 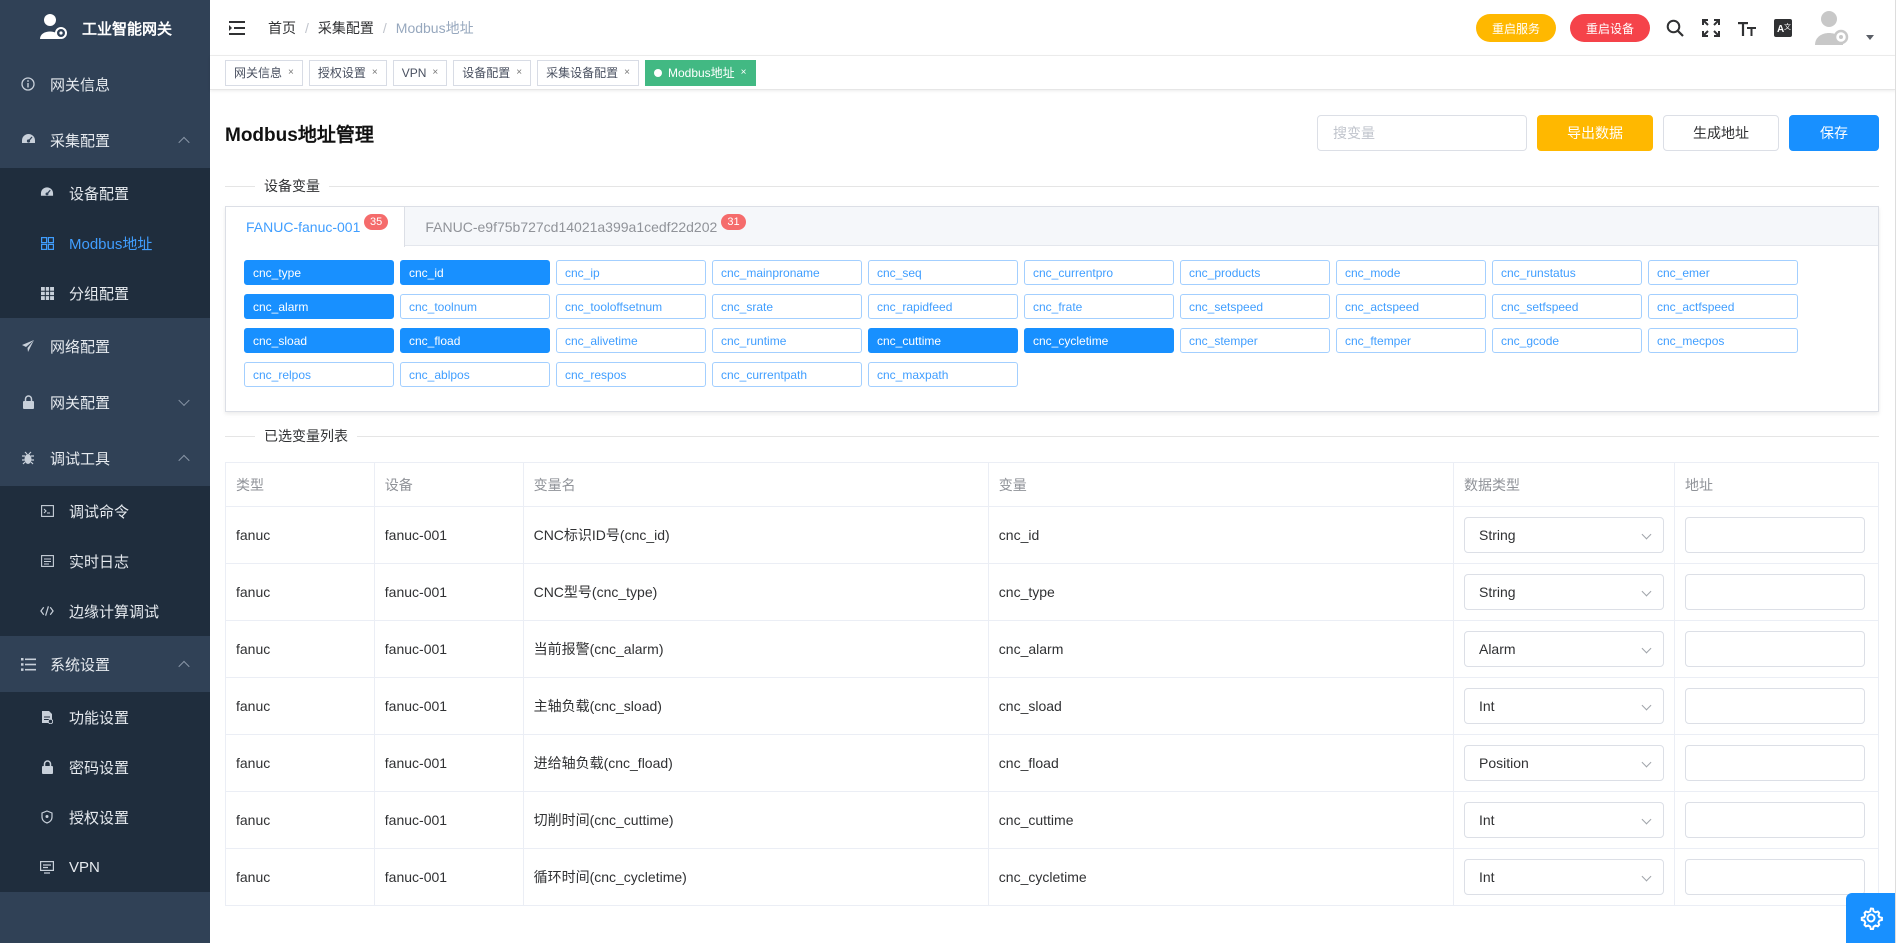 I want to click on save-button: 保存, so click(x=1834, y=133).